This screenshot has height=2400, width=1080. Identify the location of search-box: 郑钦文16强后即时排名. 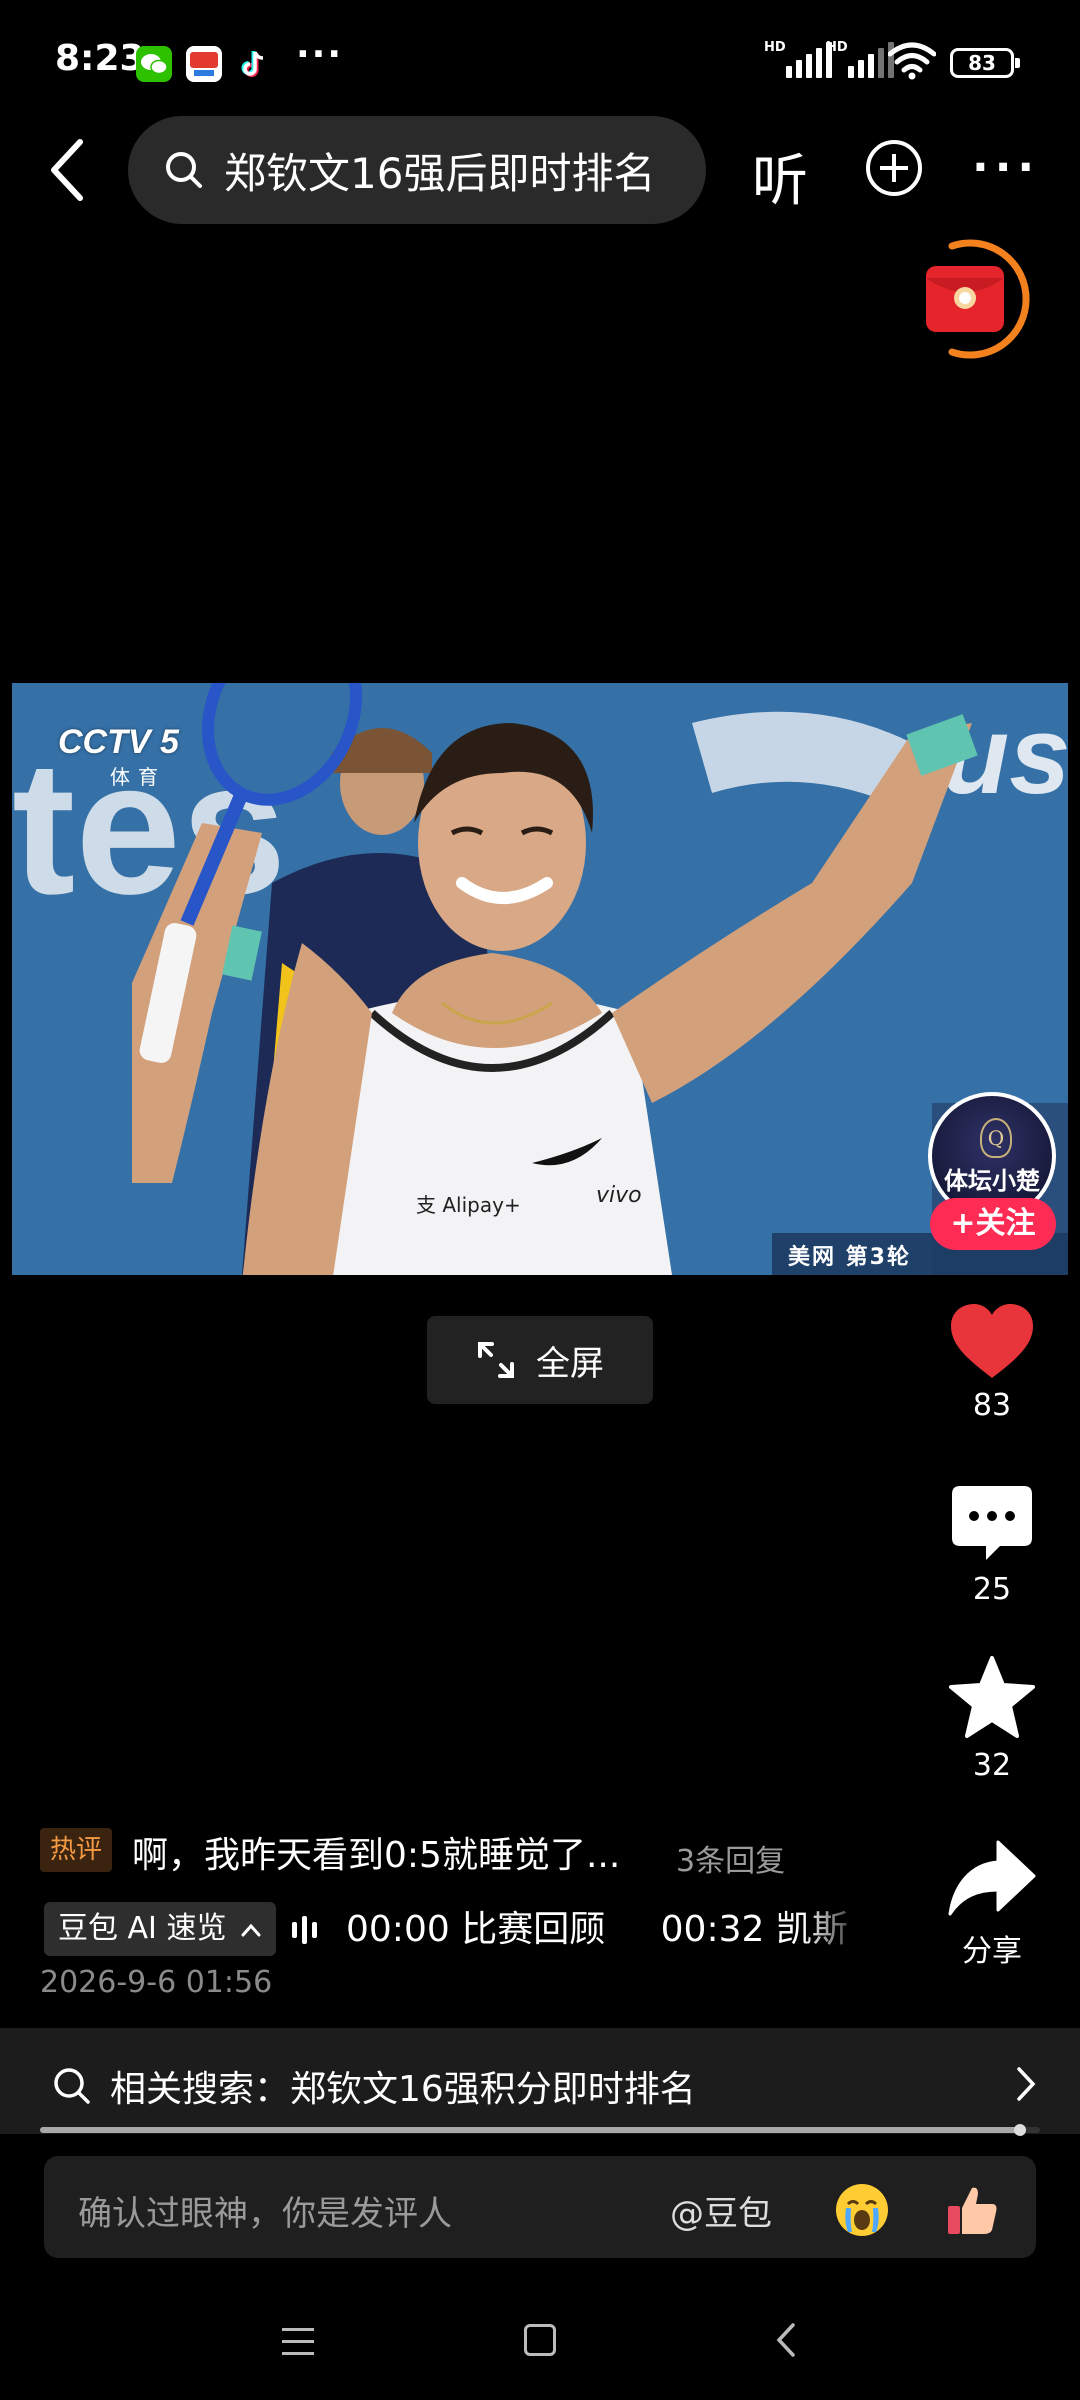
(417, 170).